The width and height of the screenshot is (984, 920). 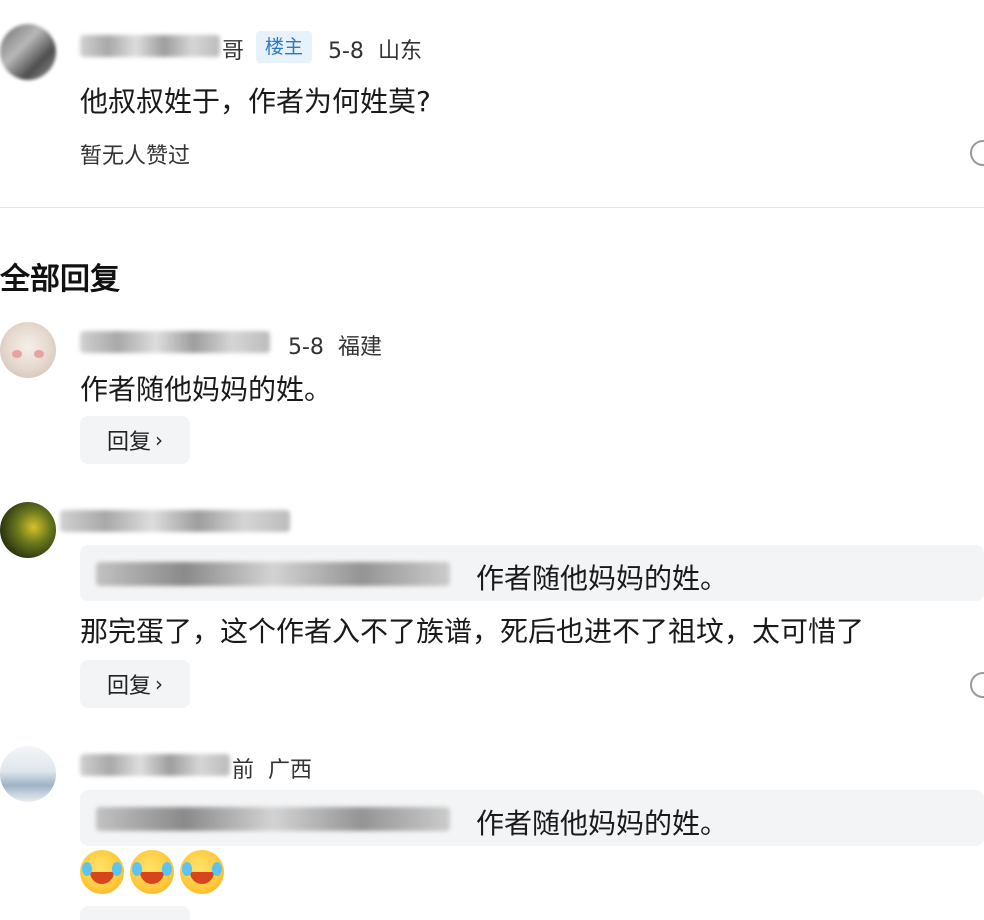 What do you see at coordinates (492, 207) in the screenshot?
I see `divider` at bounding box center [492, 207].